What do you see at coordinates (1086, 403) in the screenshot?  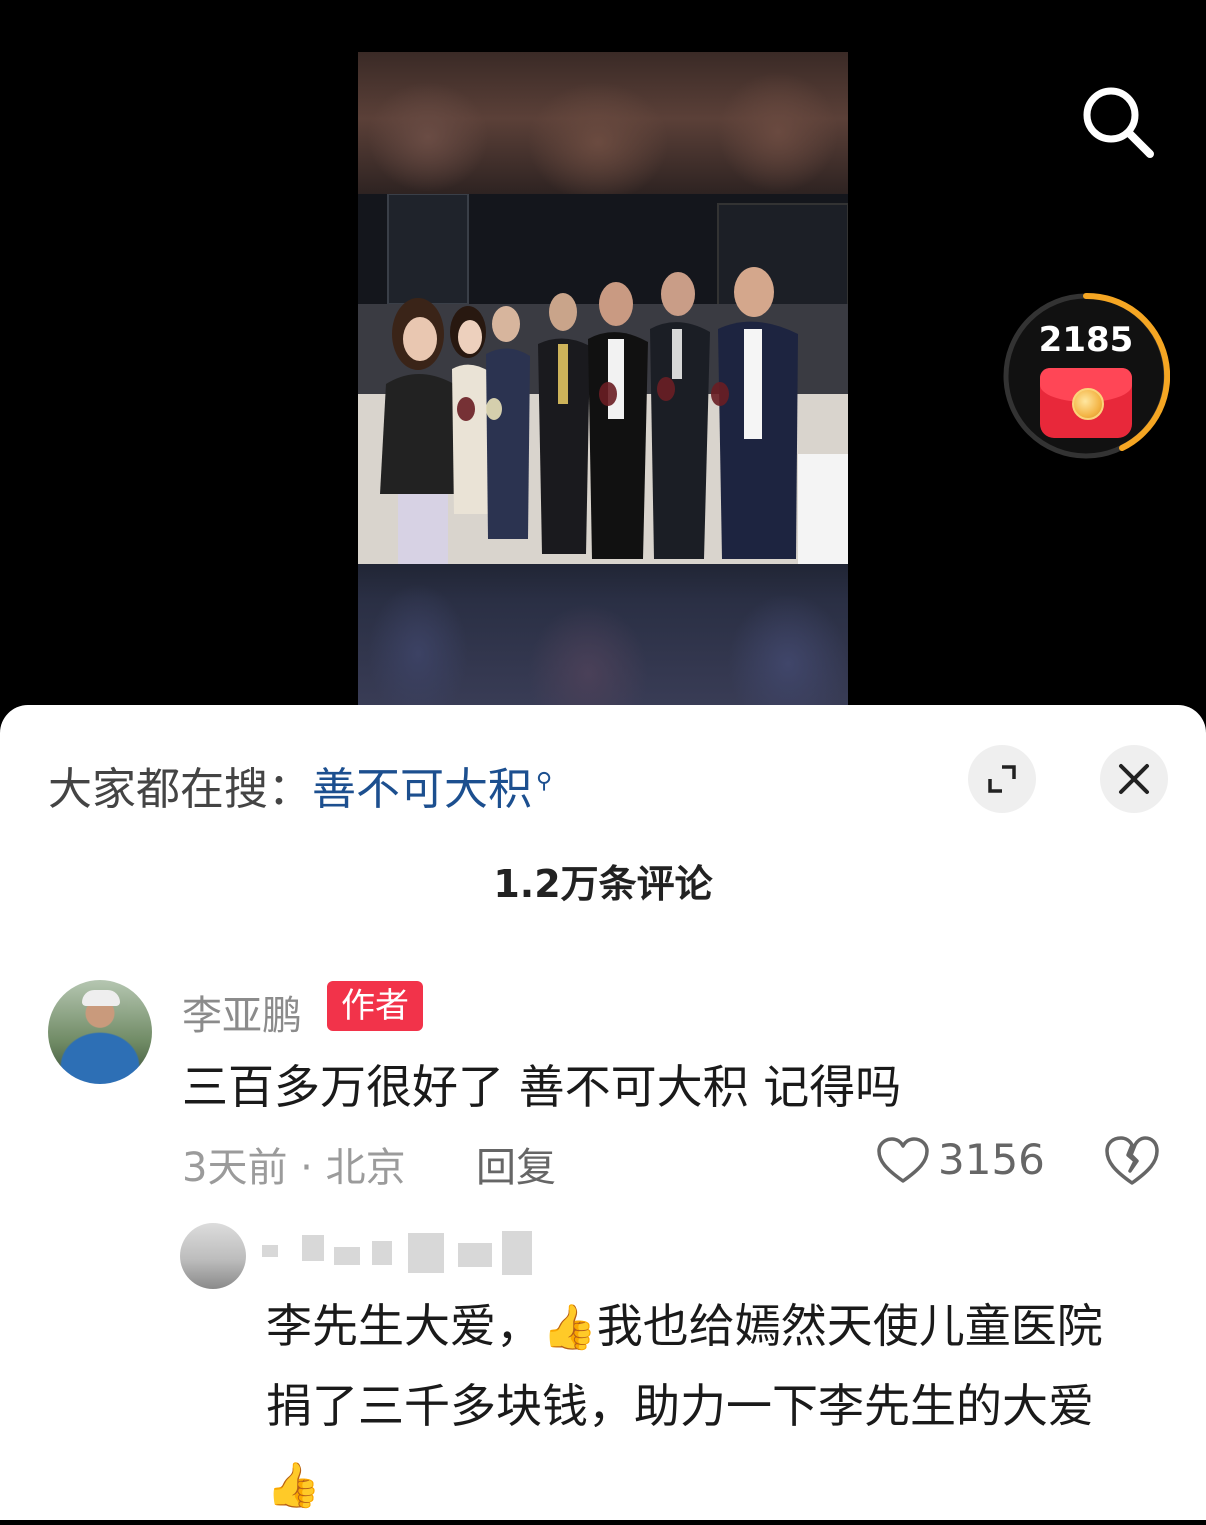 I see `red-envelope-icon` at bounding box center [1086, 403].